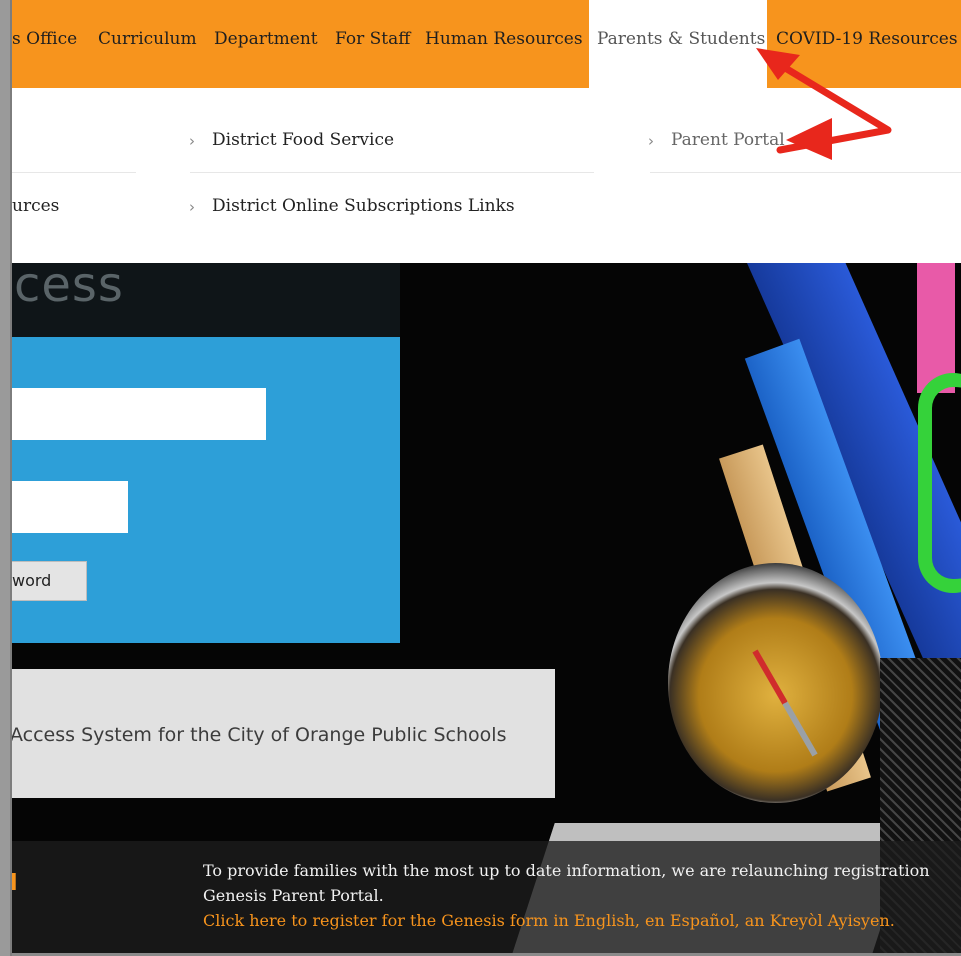 The width and height of the screenshot is (961, 956). Describe the element at coordinates (372, 39) in the screenshot. I see `nav-item-for-staff: For Staff` at that location.